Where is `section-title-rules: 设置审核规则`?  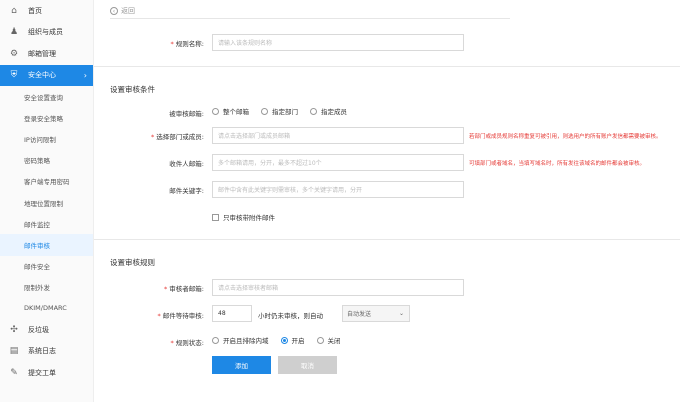
section-title-rules: 设置审核规则 is located at coordinates (132, 262).